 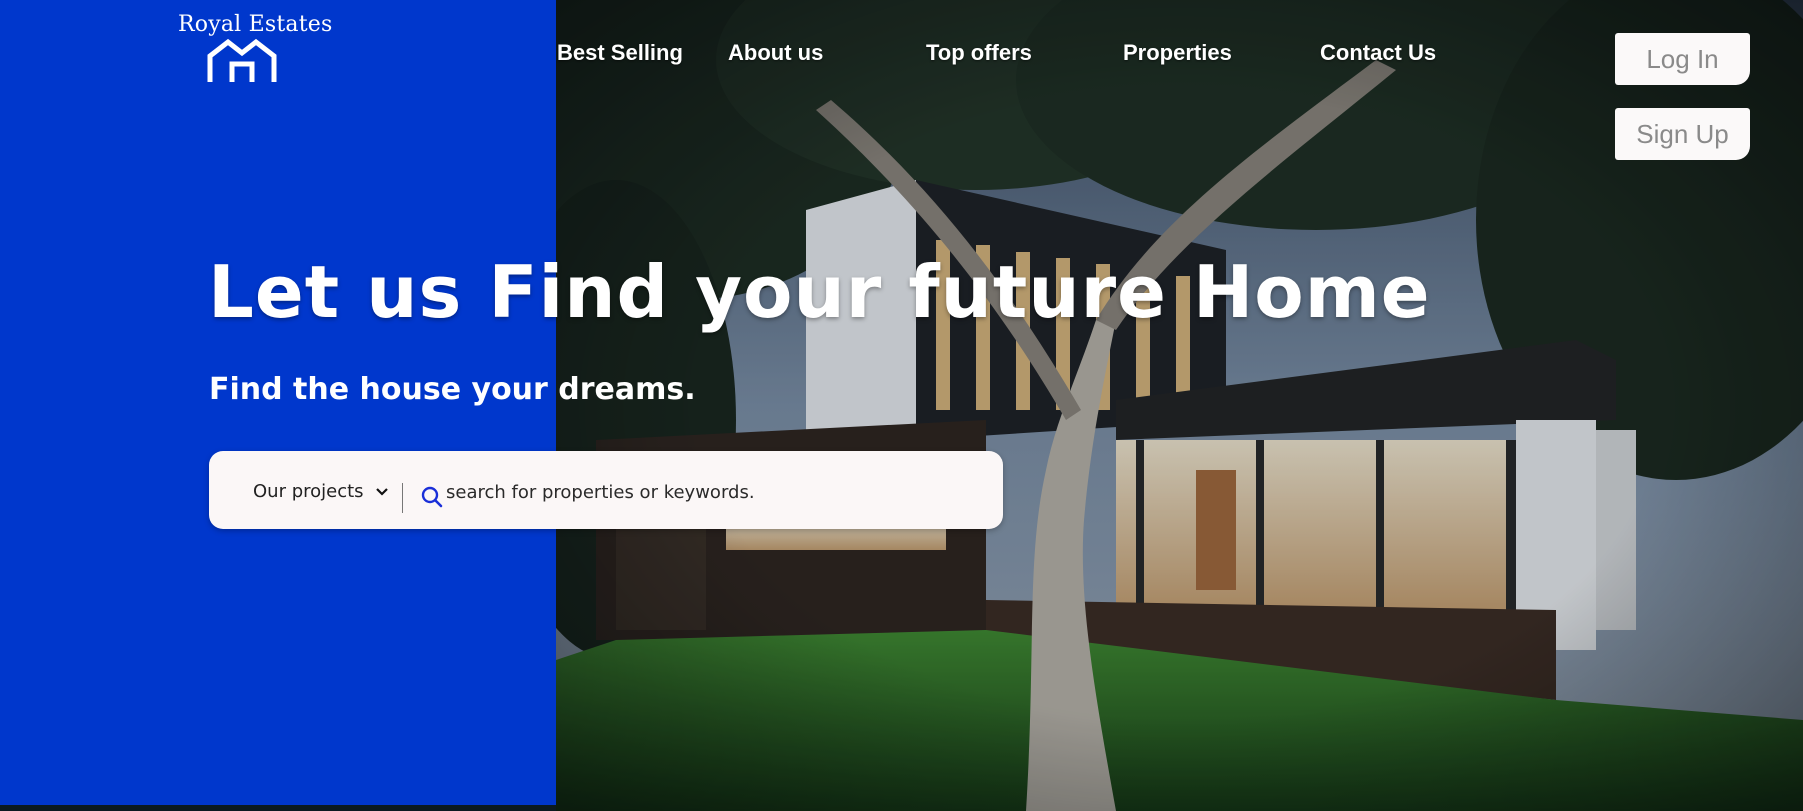 What do you see at coordinates (979, 53) in the screenshot?
I see `nav-link-top-offers: Top offers` at bounding box center [979, 53].